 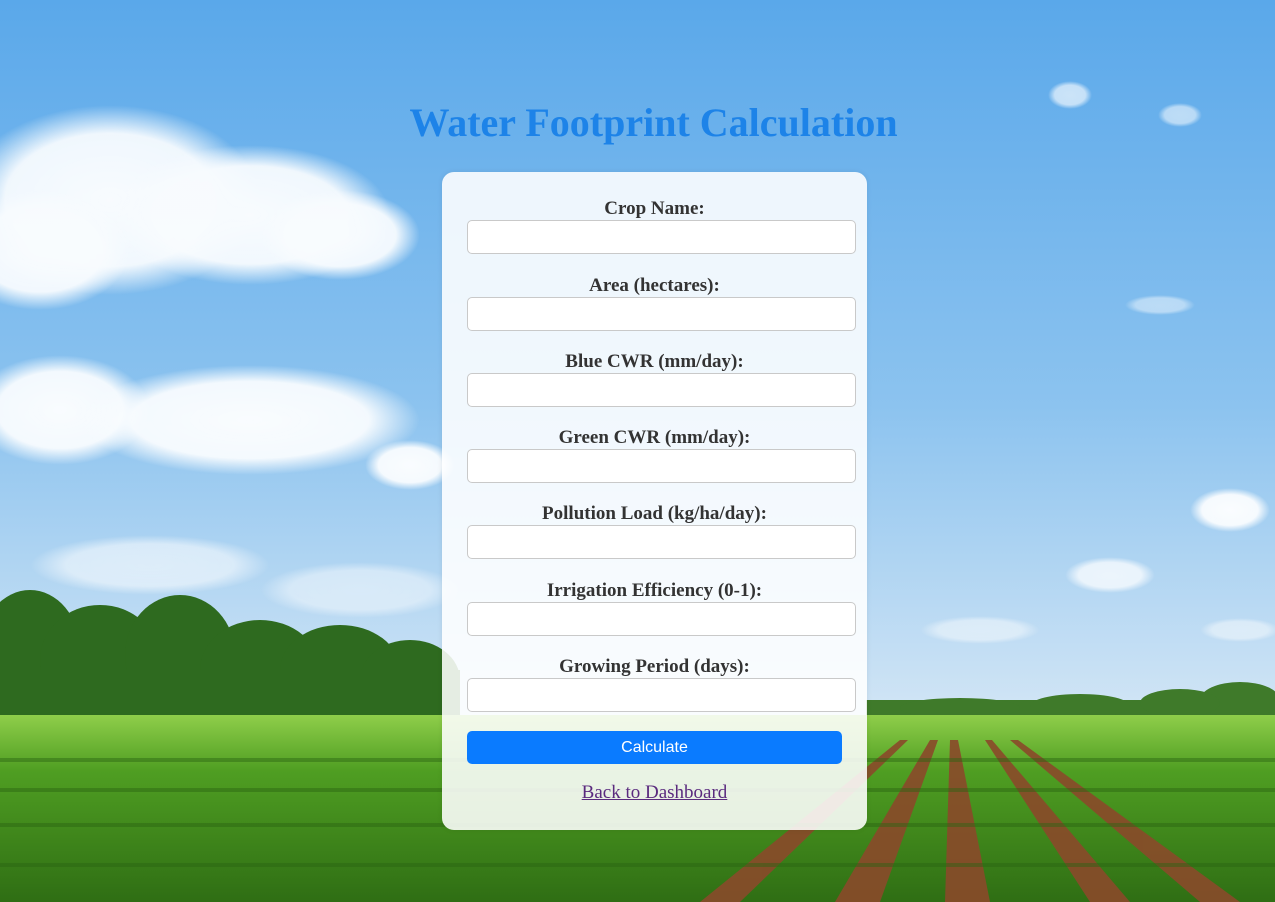 What do you see at coordinates (661, 695) in the screenshot?
I see `growing-period-input` at bounding box center [661, 695].